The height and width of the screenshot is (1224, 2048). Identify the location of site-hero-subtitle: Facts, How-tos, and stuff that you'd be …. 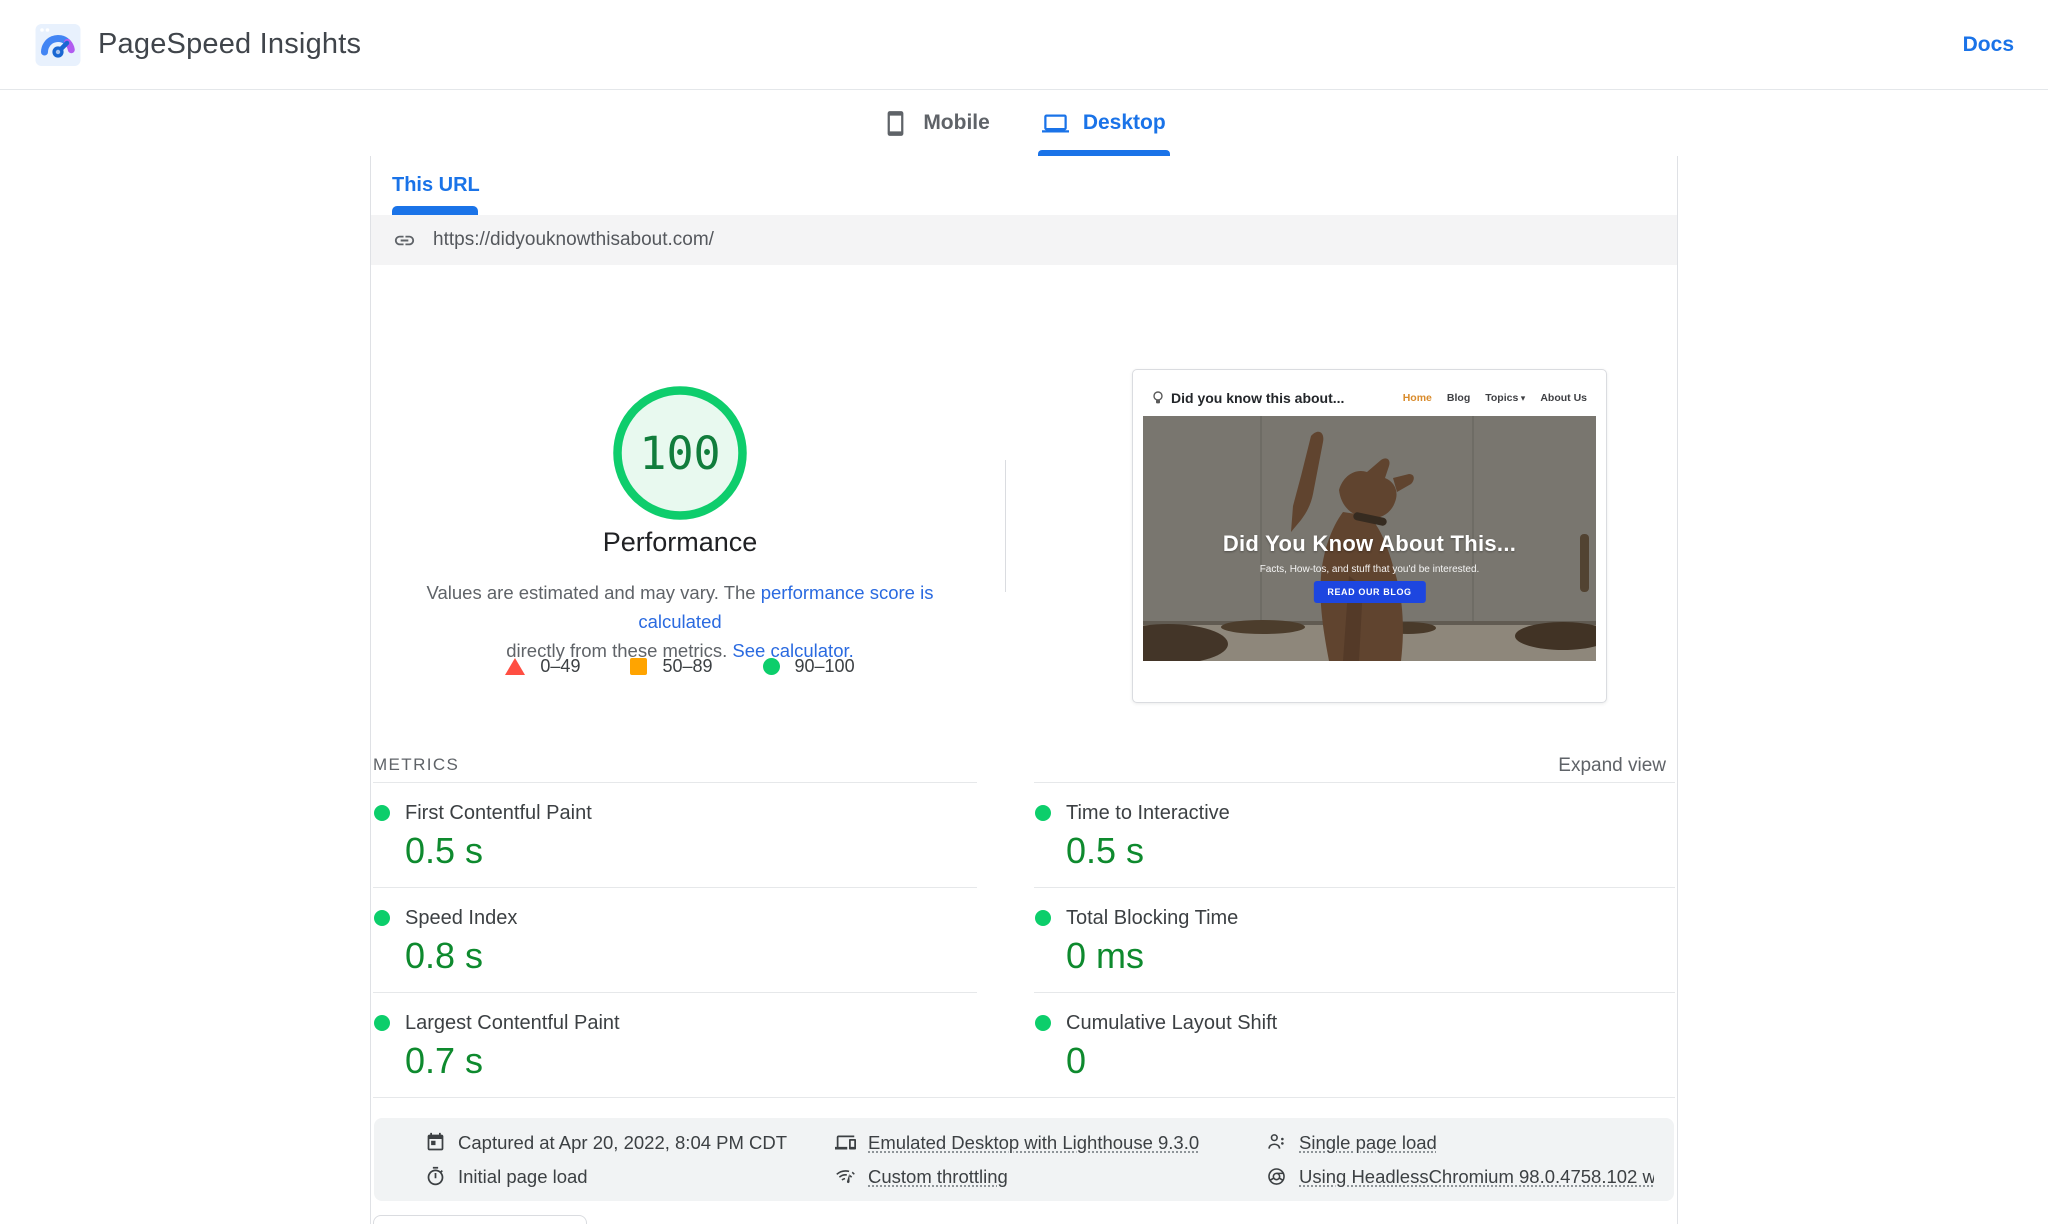
(1369, 569).